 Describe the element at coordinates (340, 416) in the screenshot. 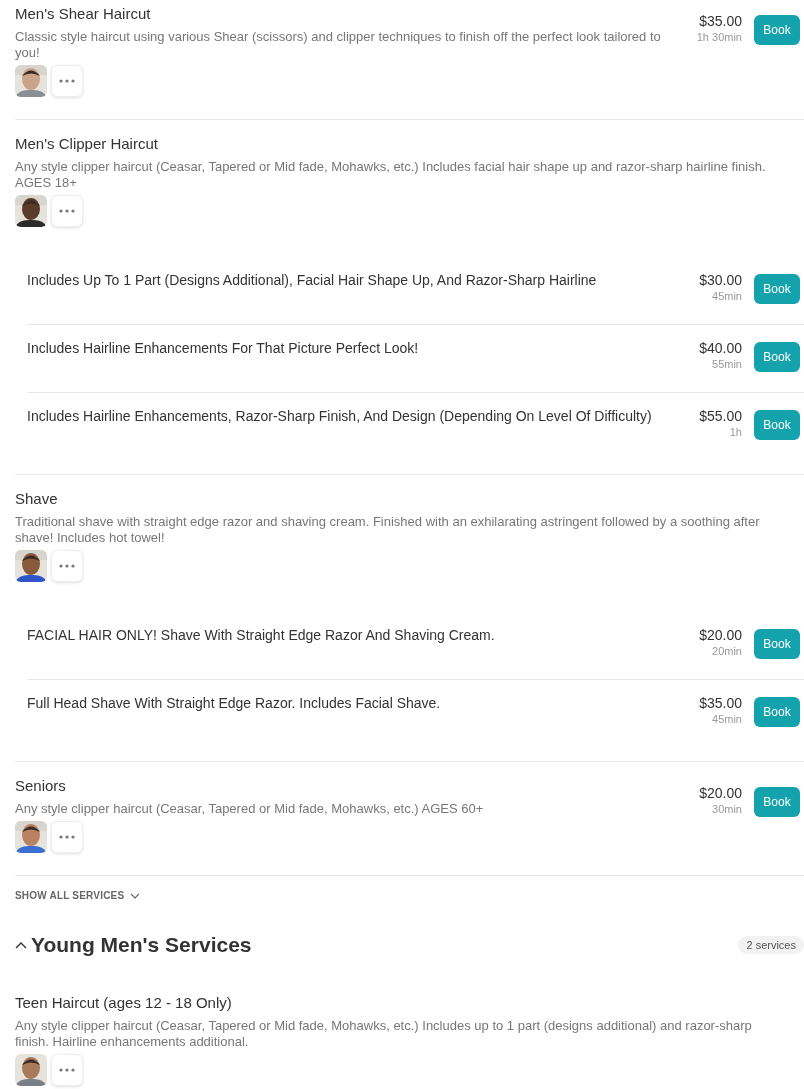

I see `variant-description: Includes Hairline Enhancements, Razor-Sharp Finish, And Design (Depending On Level Of Difficulty)` at that location.